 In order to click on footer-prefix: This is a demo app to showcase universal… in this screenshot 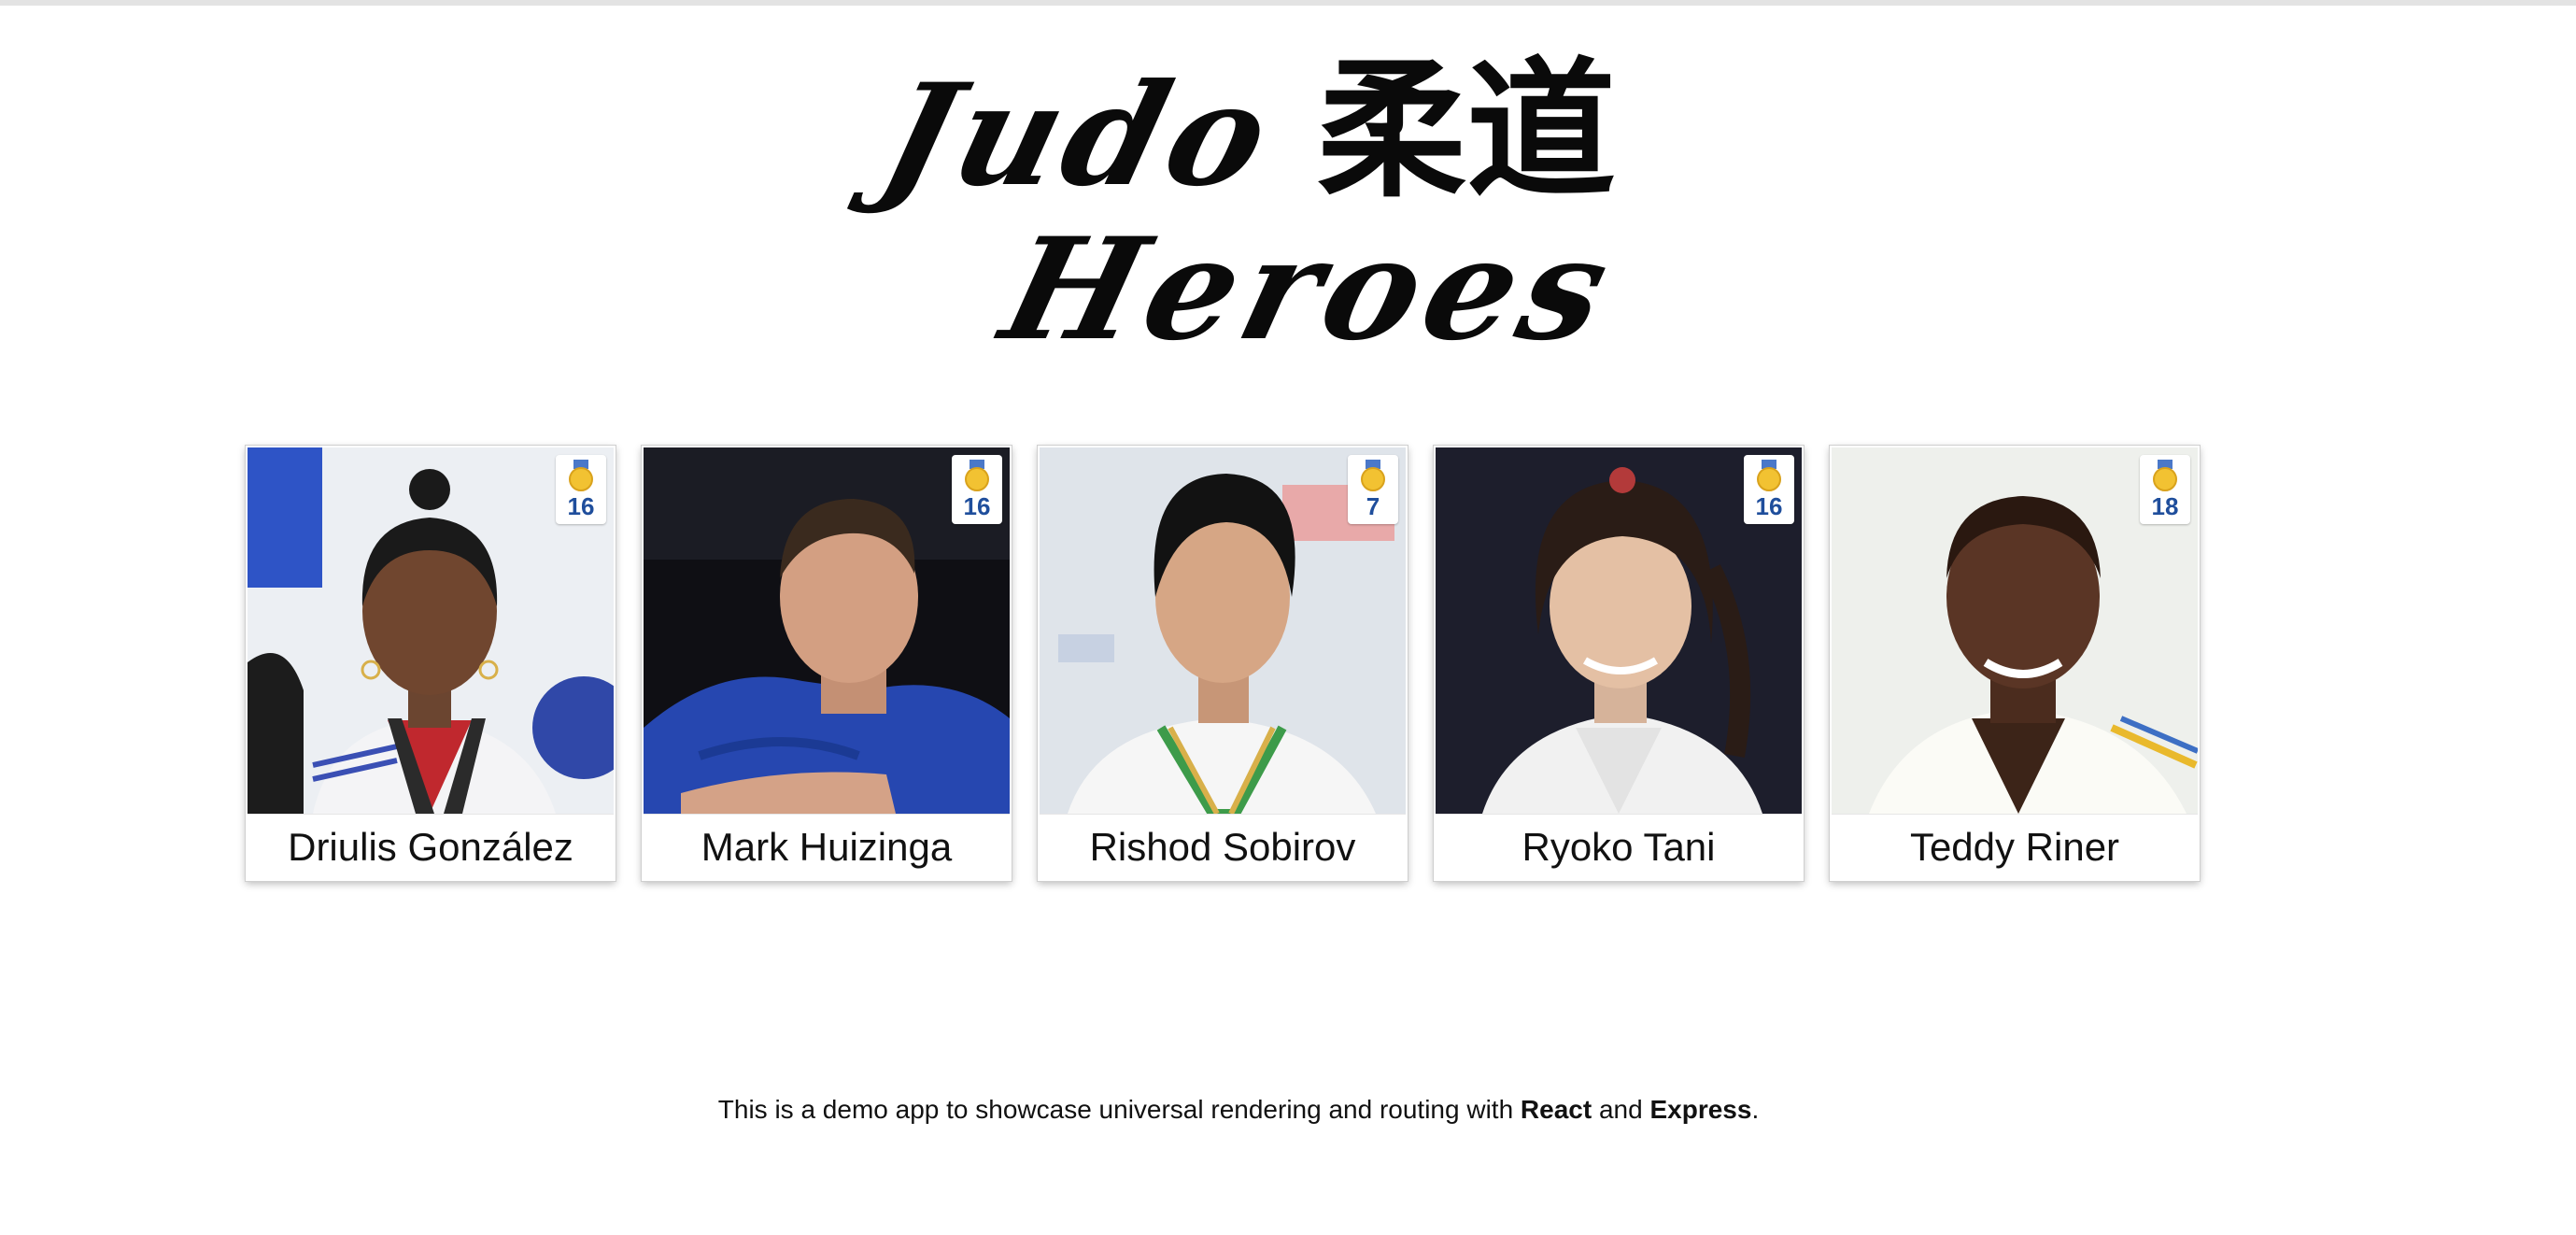, I will do `click(1119, 1110)`.